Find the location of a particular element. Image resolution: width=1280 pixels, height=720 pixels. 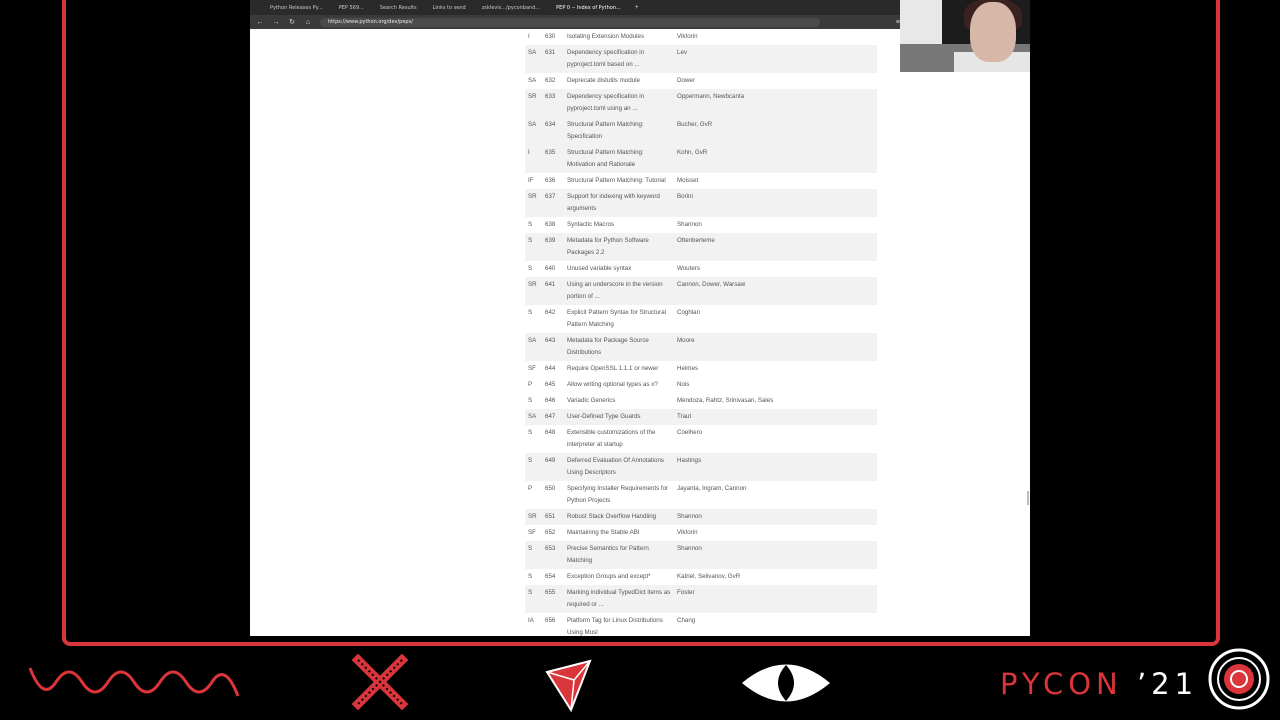

reload-icon: ↻ is located at coordinates (292, 22).